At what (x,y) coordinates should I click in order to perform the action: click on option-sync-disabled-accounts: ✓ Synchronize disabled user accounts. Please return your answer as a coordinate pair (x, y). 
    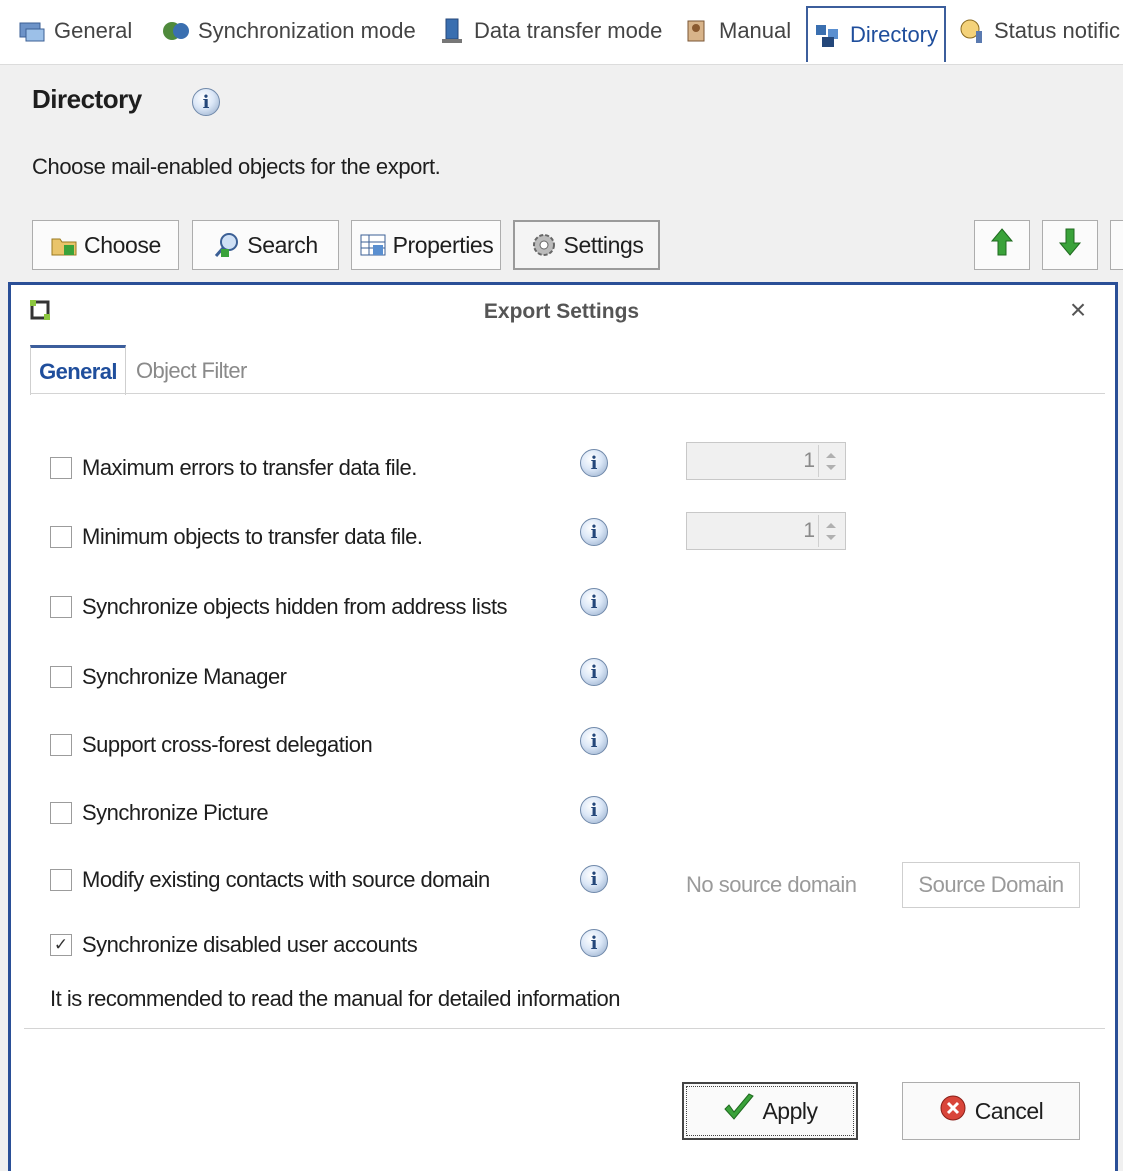
    Looking at the image, I should click on (234, 945).